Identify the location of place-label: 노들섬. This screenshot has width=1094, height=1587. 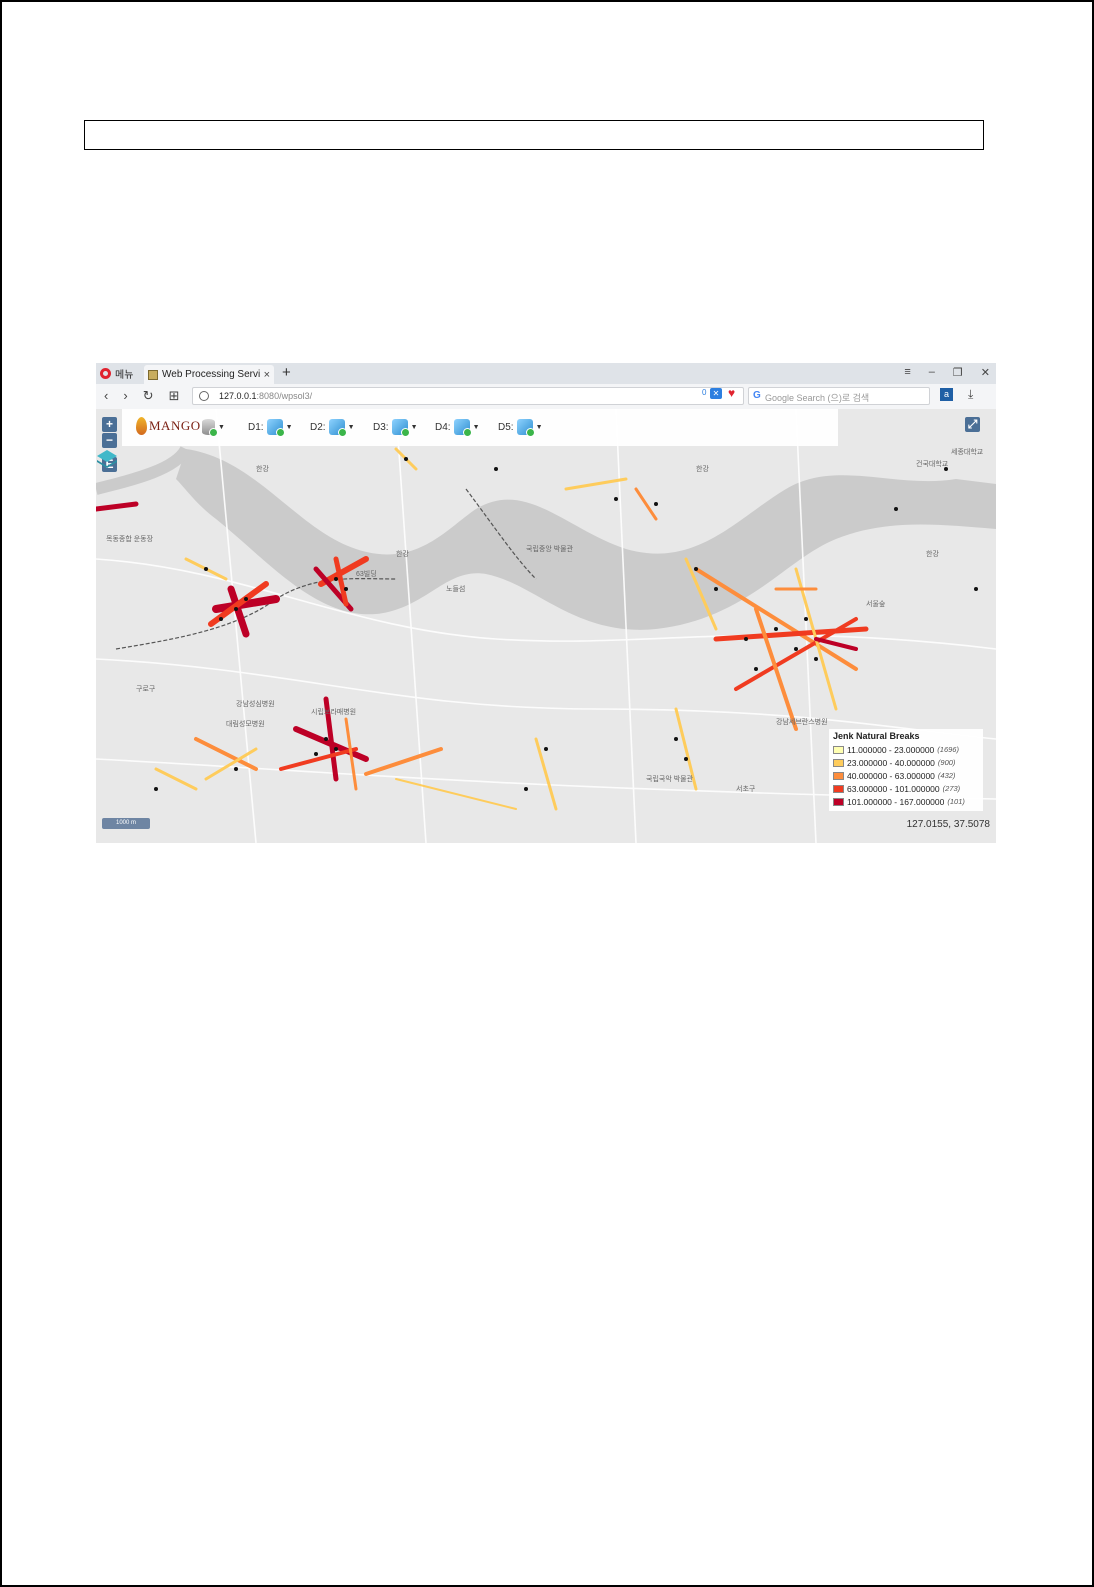
(456, 589).